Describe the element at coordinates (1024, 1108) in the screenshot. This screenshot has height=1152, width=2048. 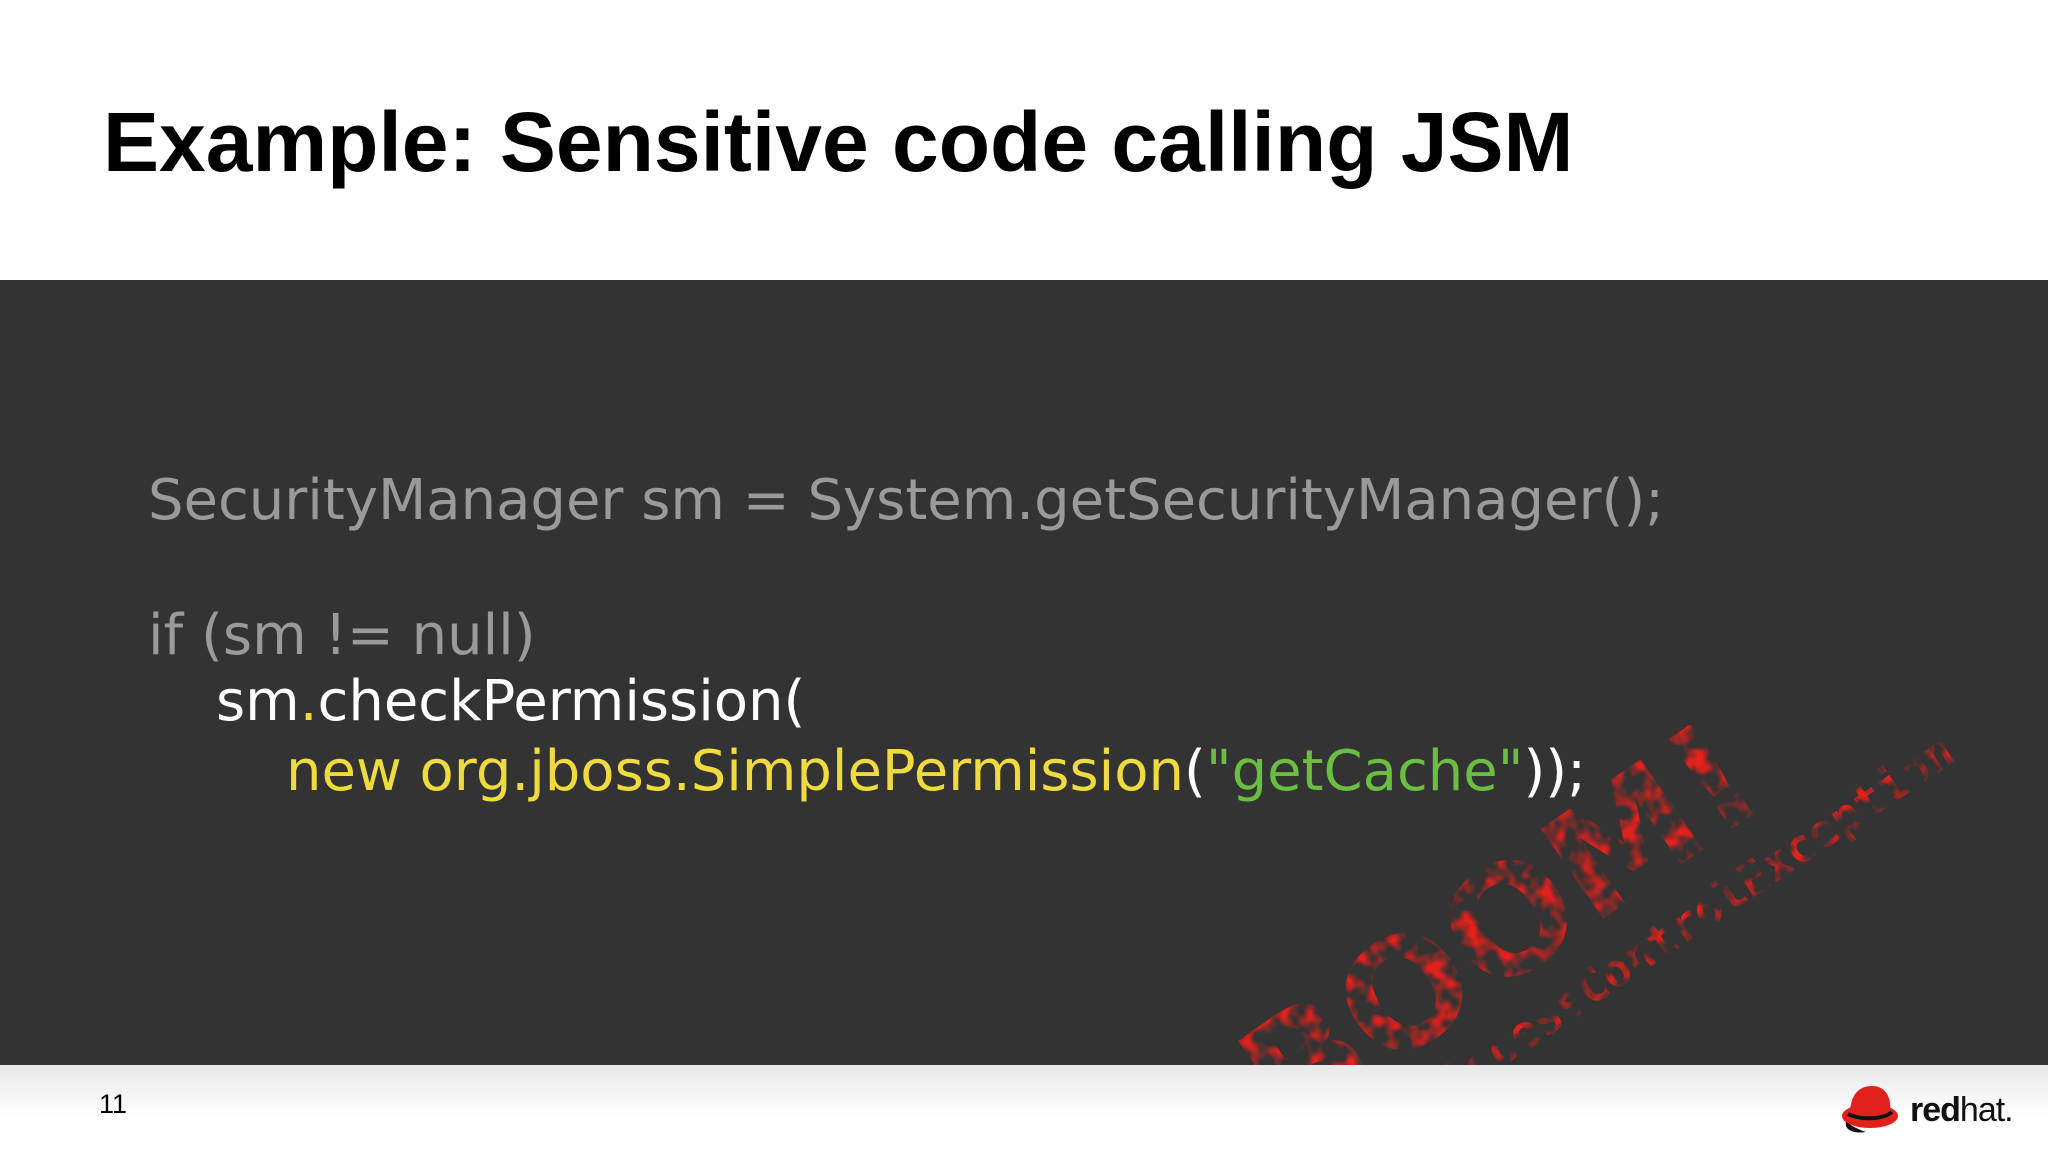
I see `footer-band` at that location.